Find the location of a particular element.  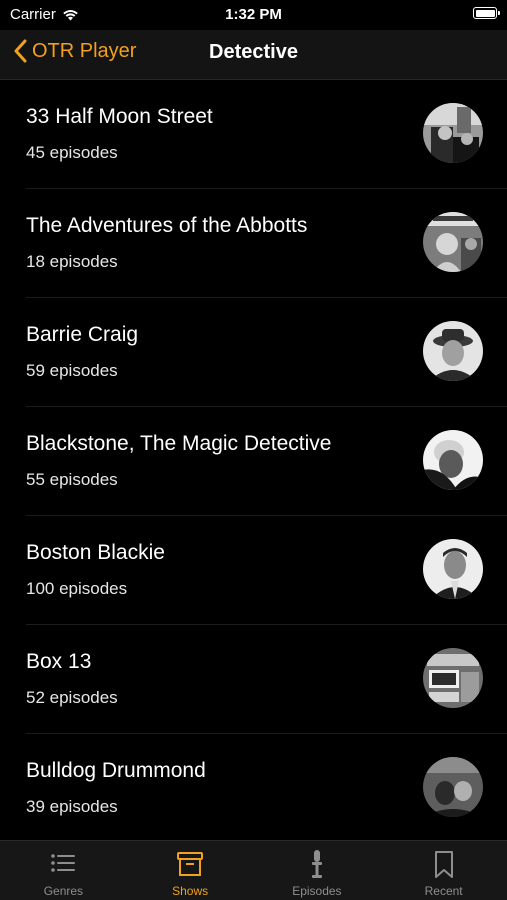

tab-episodes: Episodes is located at coordinates (317, 870).